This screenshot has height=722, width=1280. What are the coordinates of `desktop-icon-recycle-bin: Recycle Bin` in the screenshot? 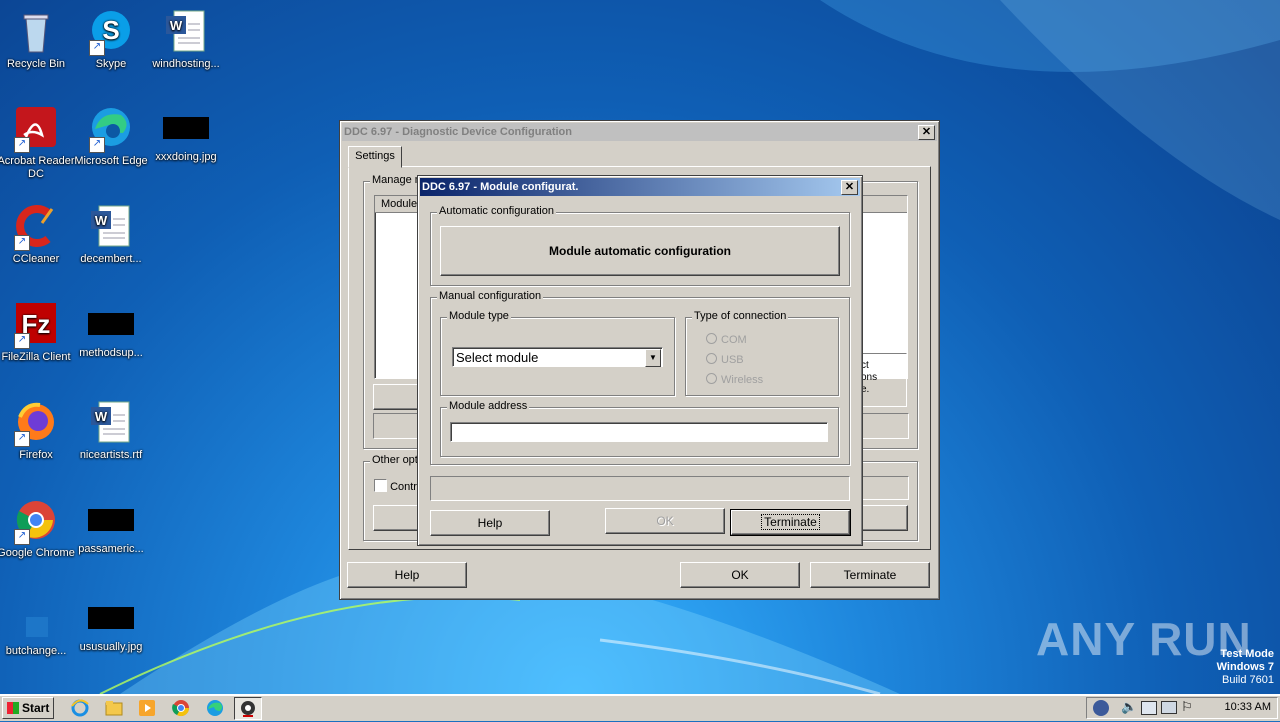 It's located at (37, 39).